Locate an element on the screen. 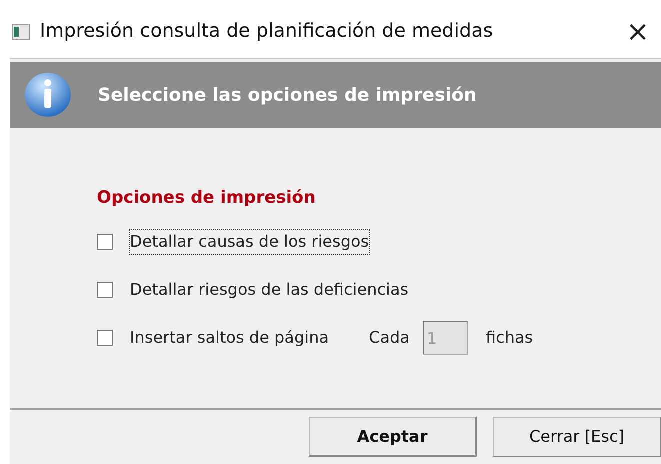 The width and height of the screenshot is (661, 464). app-icon is located at coordinates (21, 32).